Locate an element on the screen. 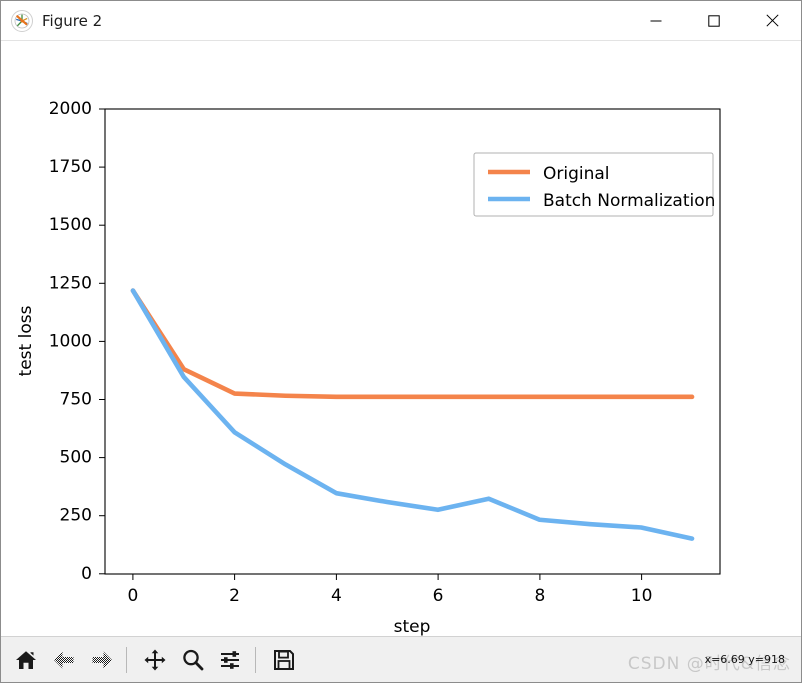  x-tick-label: 4 is located at coordinates (336, 596).